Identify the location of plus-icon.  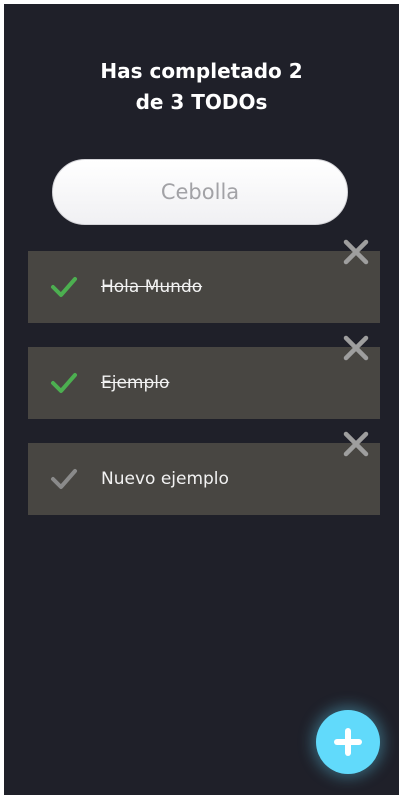
(348, 742).